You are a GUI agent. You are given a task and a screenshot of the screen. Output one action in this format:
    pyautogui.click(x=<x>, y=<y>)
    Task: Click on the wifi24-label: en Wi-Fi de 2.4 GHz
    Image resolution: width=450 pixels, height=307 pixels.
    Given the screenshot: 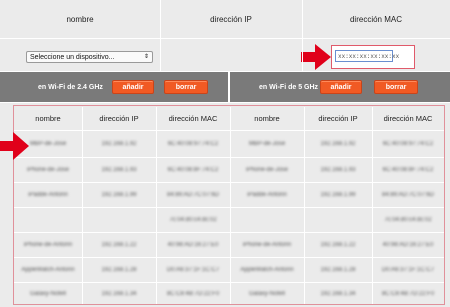 What is the action you would take?
    pyautogui.click(x=70, y=87)
    